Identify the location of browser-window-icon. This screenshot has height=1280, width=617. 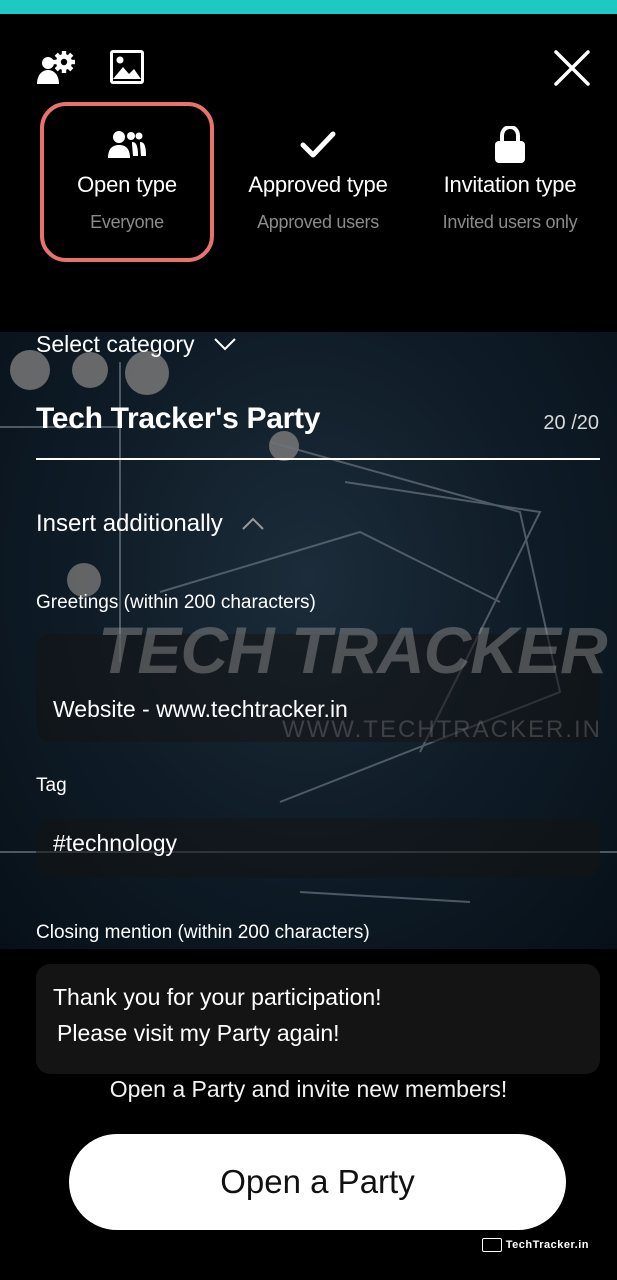
(491, 1245).